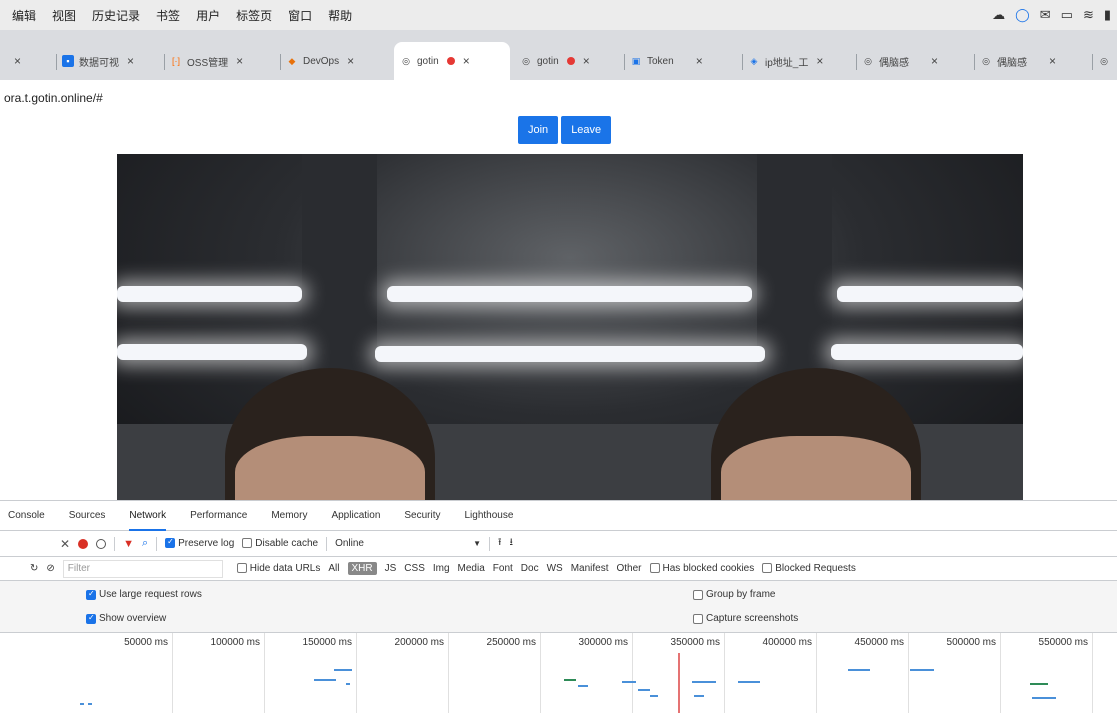  Describe the element at coordinates (391, 568) in the screenshot. I see `type-js: JS` at that location.